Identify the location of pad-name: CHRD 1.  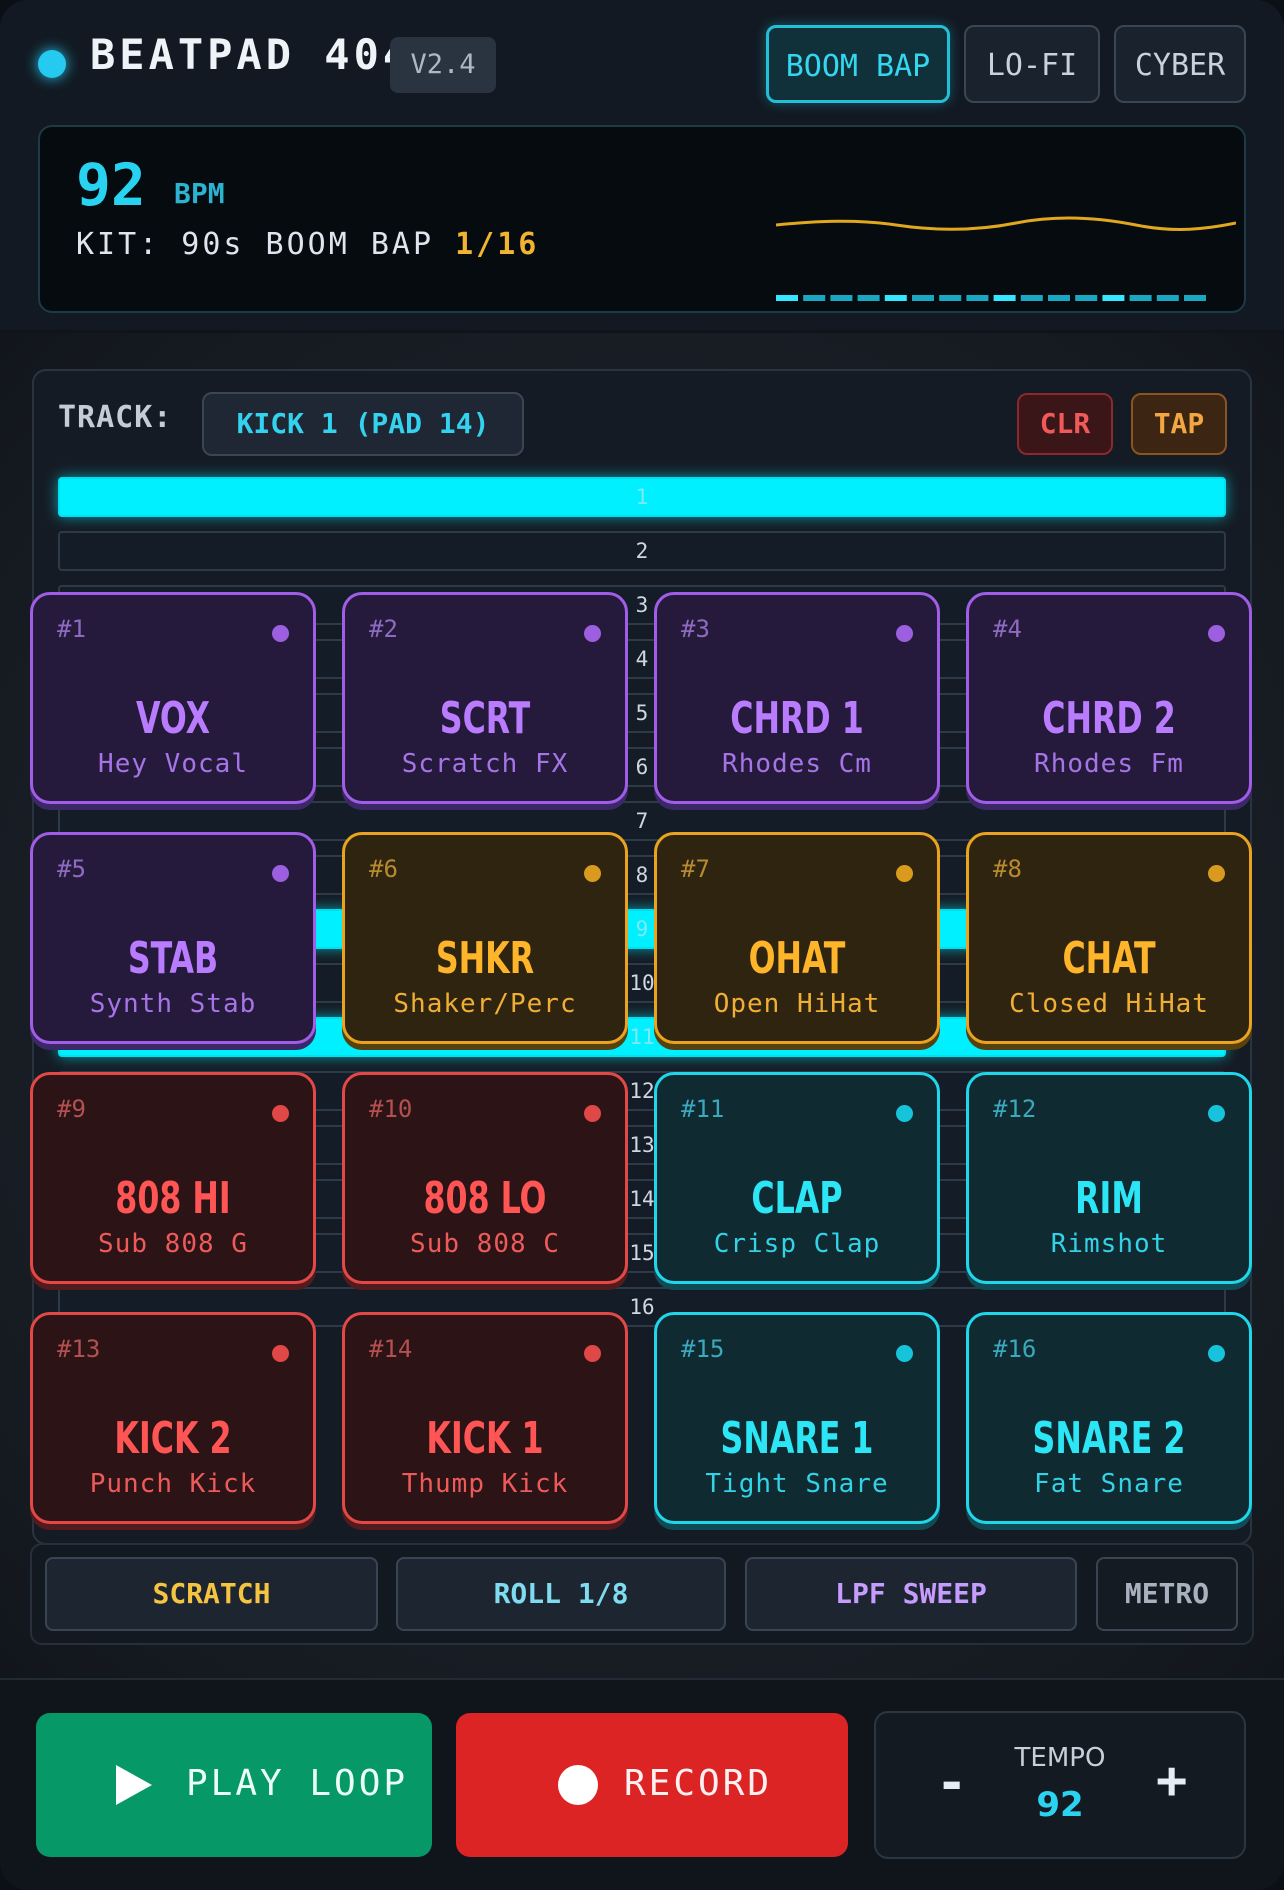
(797, 718).